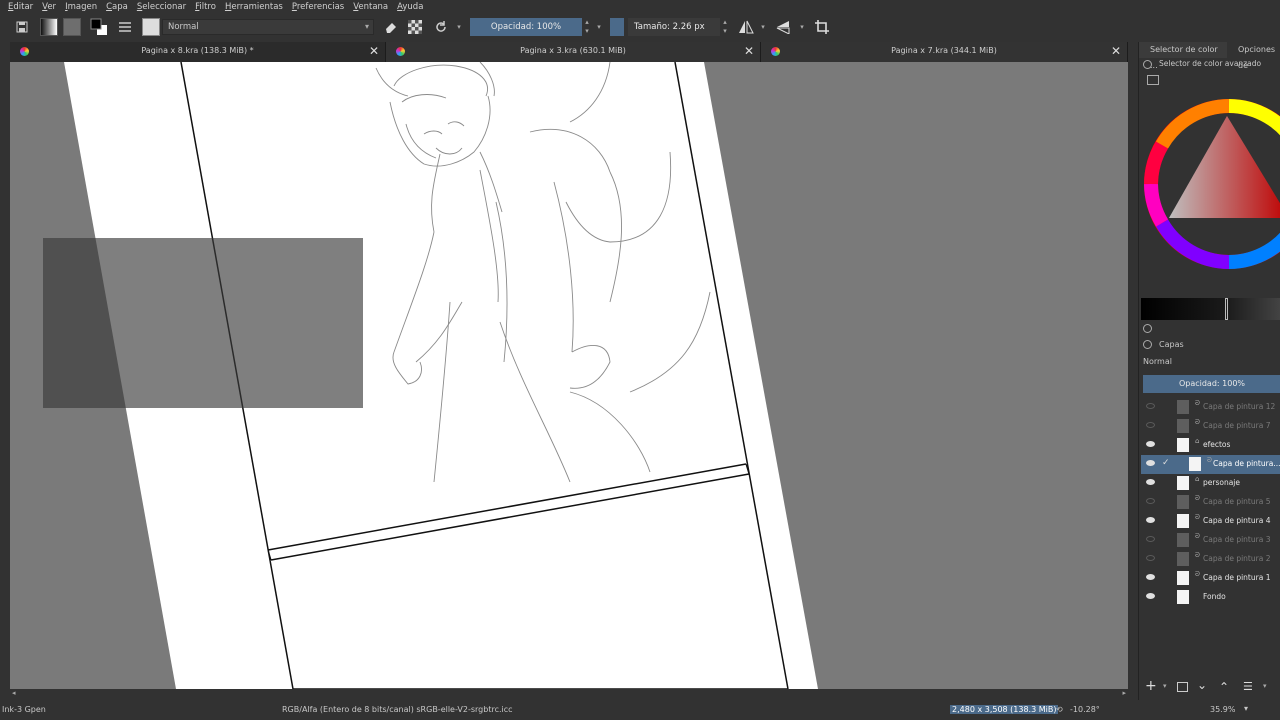 This screenshot has height=720, width=1280. What do you see at coordinates (617, 27) in the screenshot?
I see `size-slider-fill` at bounding box center [617, 27].